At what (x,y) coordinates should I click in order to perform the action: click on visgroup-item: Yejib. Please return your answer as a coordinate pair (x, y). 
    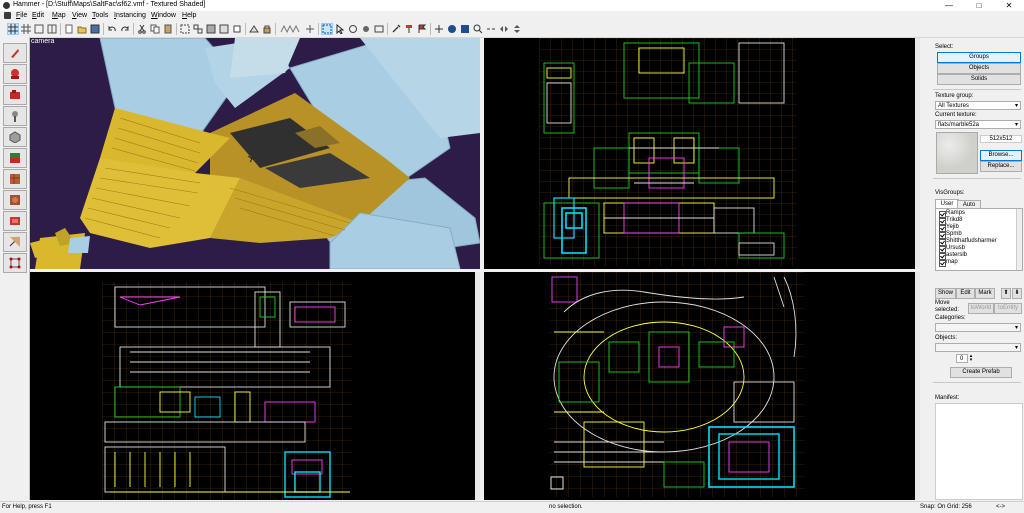
    Looking at the image, I should click on (949, 228).